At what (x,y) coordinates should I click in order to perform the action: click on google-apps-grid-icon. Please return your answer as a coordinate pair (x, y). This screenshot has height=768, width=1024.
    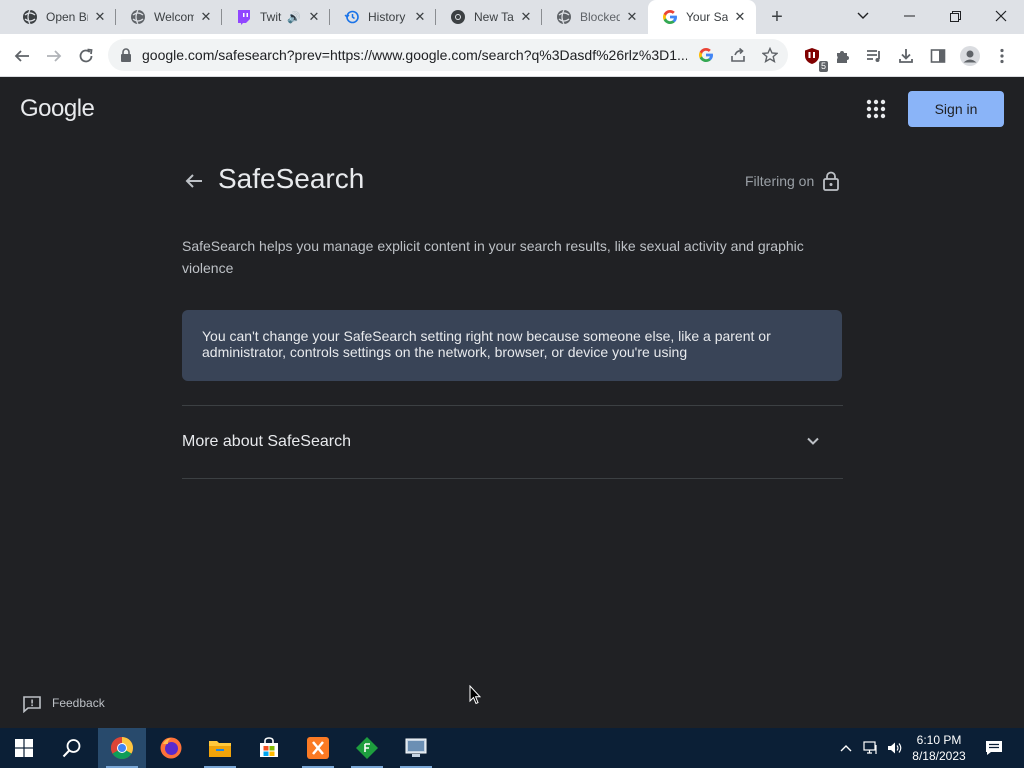
    Looking at the image, I should click on (876, 109).